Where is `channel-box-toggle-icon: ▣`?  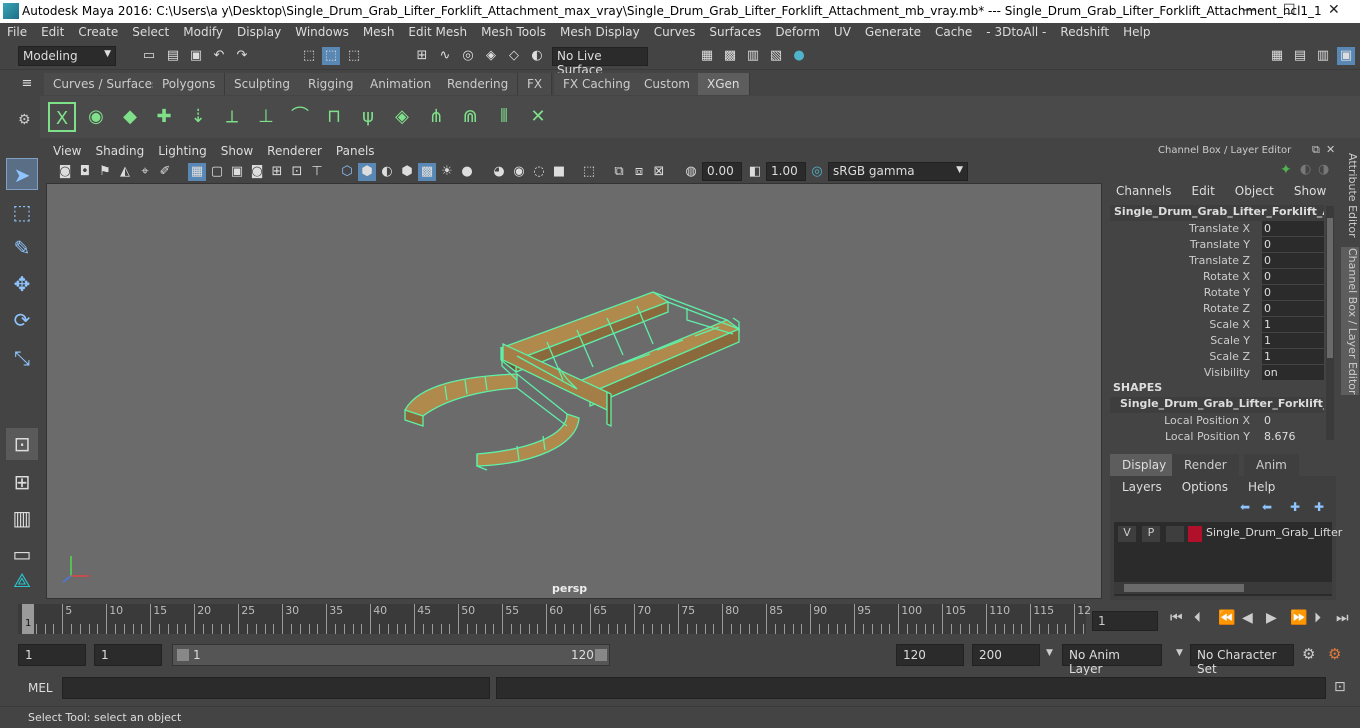
channel-box-toggle-icon: ▣ is located at coordinates (1346, 56).